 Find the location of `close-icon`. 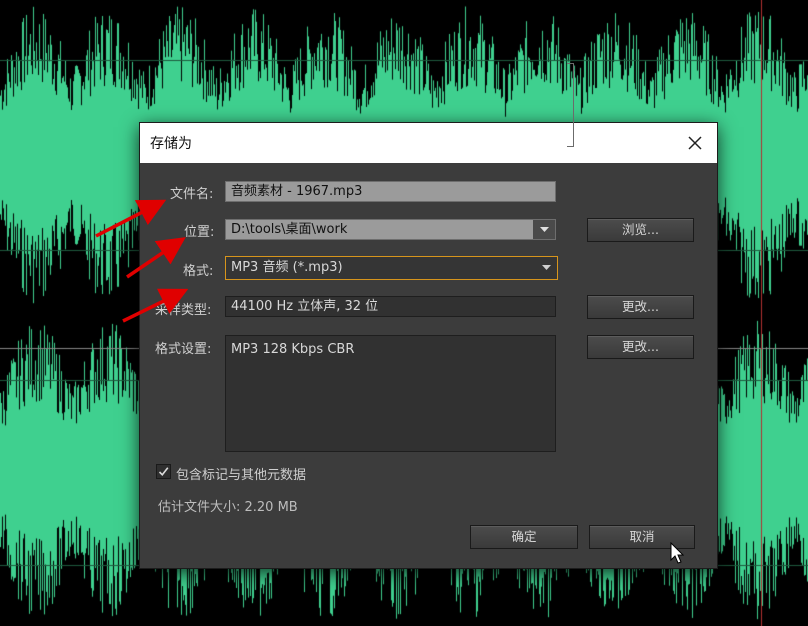

close-icon is located at coordinates (695, 143).